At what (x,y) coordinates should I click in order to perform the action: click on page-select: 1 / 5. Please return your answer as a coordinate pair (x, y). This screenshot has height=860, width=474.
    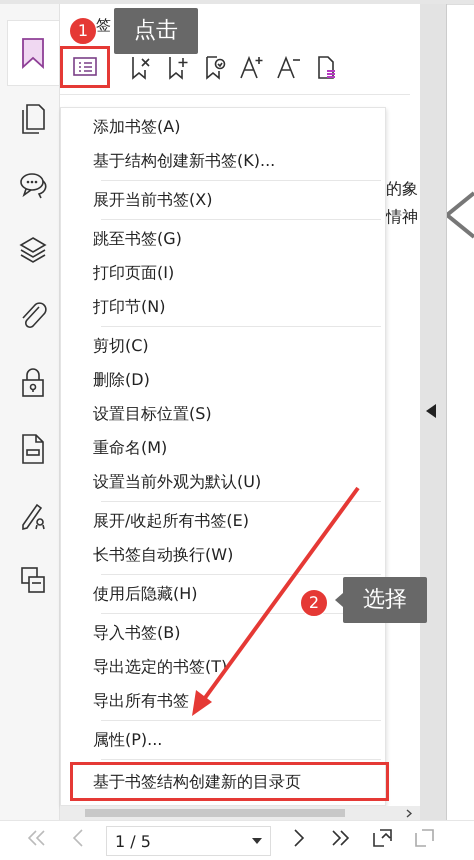
    Looking at the image, I should click on (188, 841).